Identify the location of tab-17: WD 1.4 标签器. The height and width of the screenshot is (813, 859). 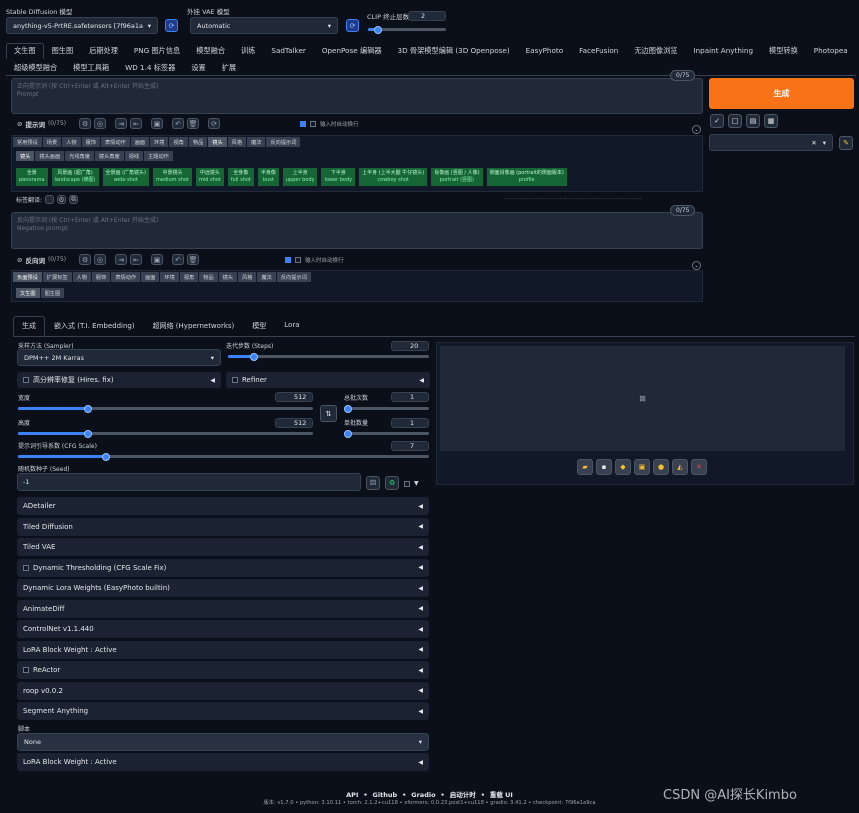
(150, 67).